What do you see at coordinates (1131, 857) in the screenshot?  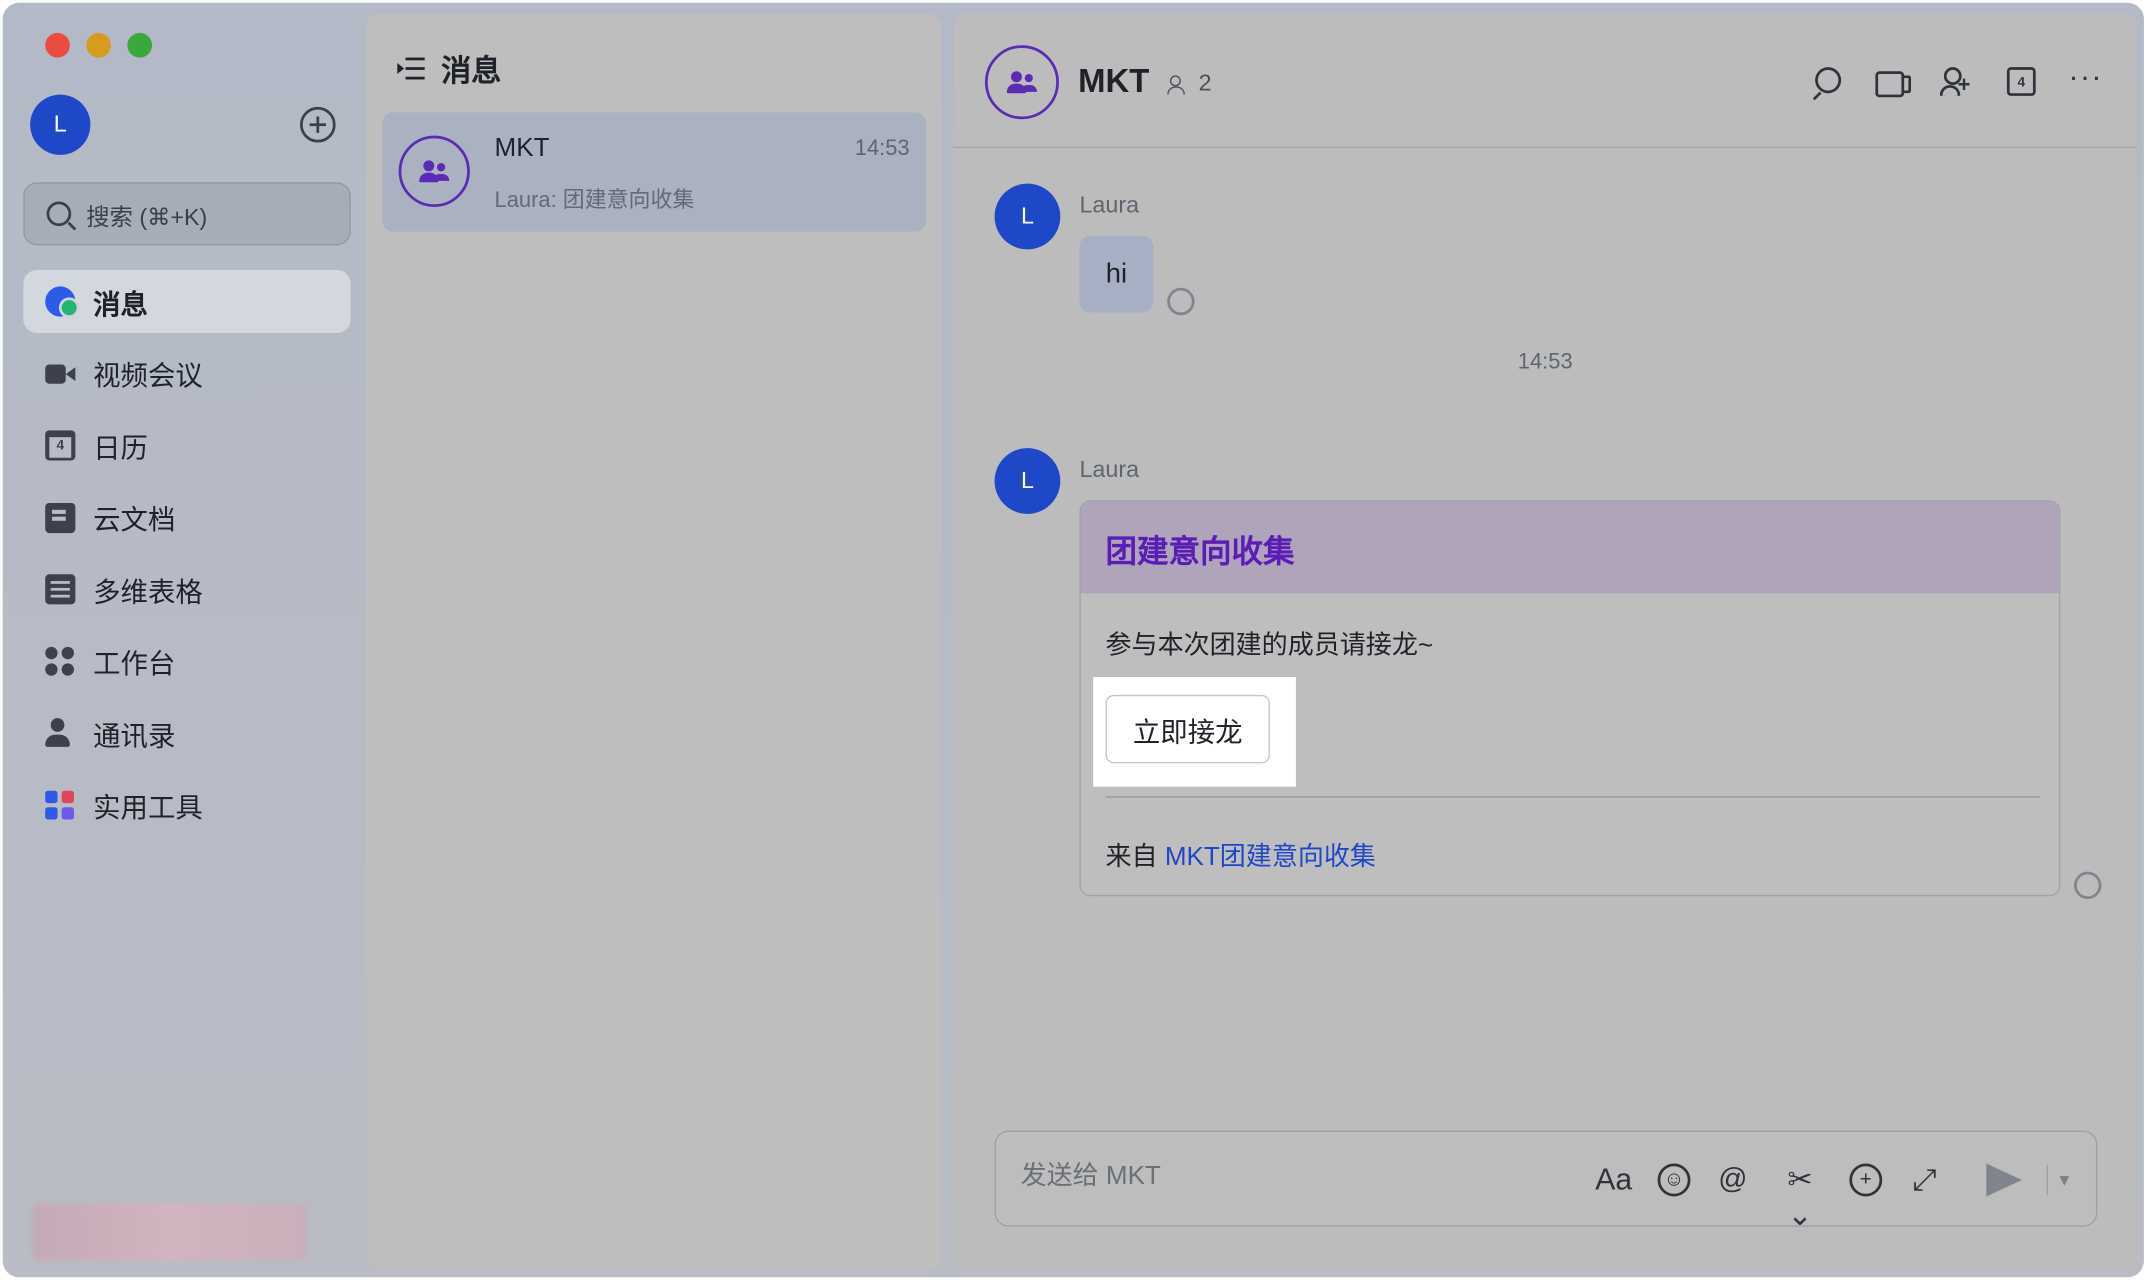 I see `card-footer-prefix: 来自` at bounding box center [1131, 857].